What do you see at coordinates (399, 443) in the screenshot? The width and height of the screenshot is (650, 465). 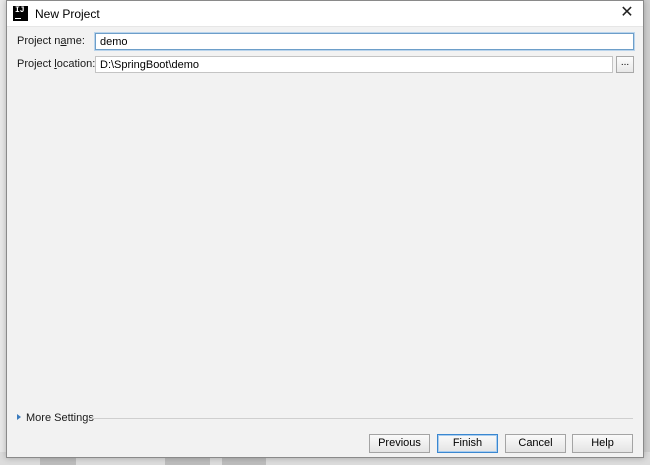 I see `previous-button: Previous` at bounding box center [399, 443].